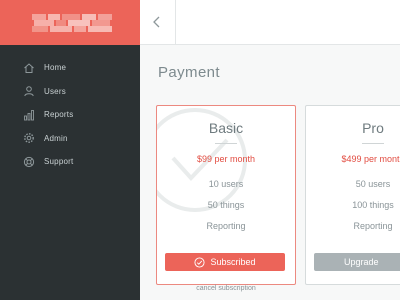  Describe the element at coordinates (70, 68) in the screenshot. I see `sidebar-item-home: Home` at that location.